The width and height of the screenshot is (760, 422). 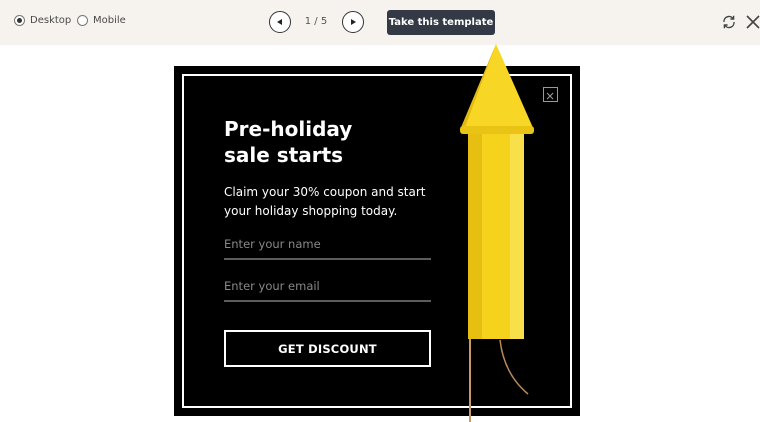 I want to click on headline-line-2: sale starts, so click(x=284, y=155).